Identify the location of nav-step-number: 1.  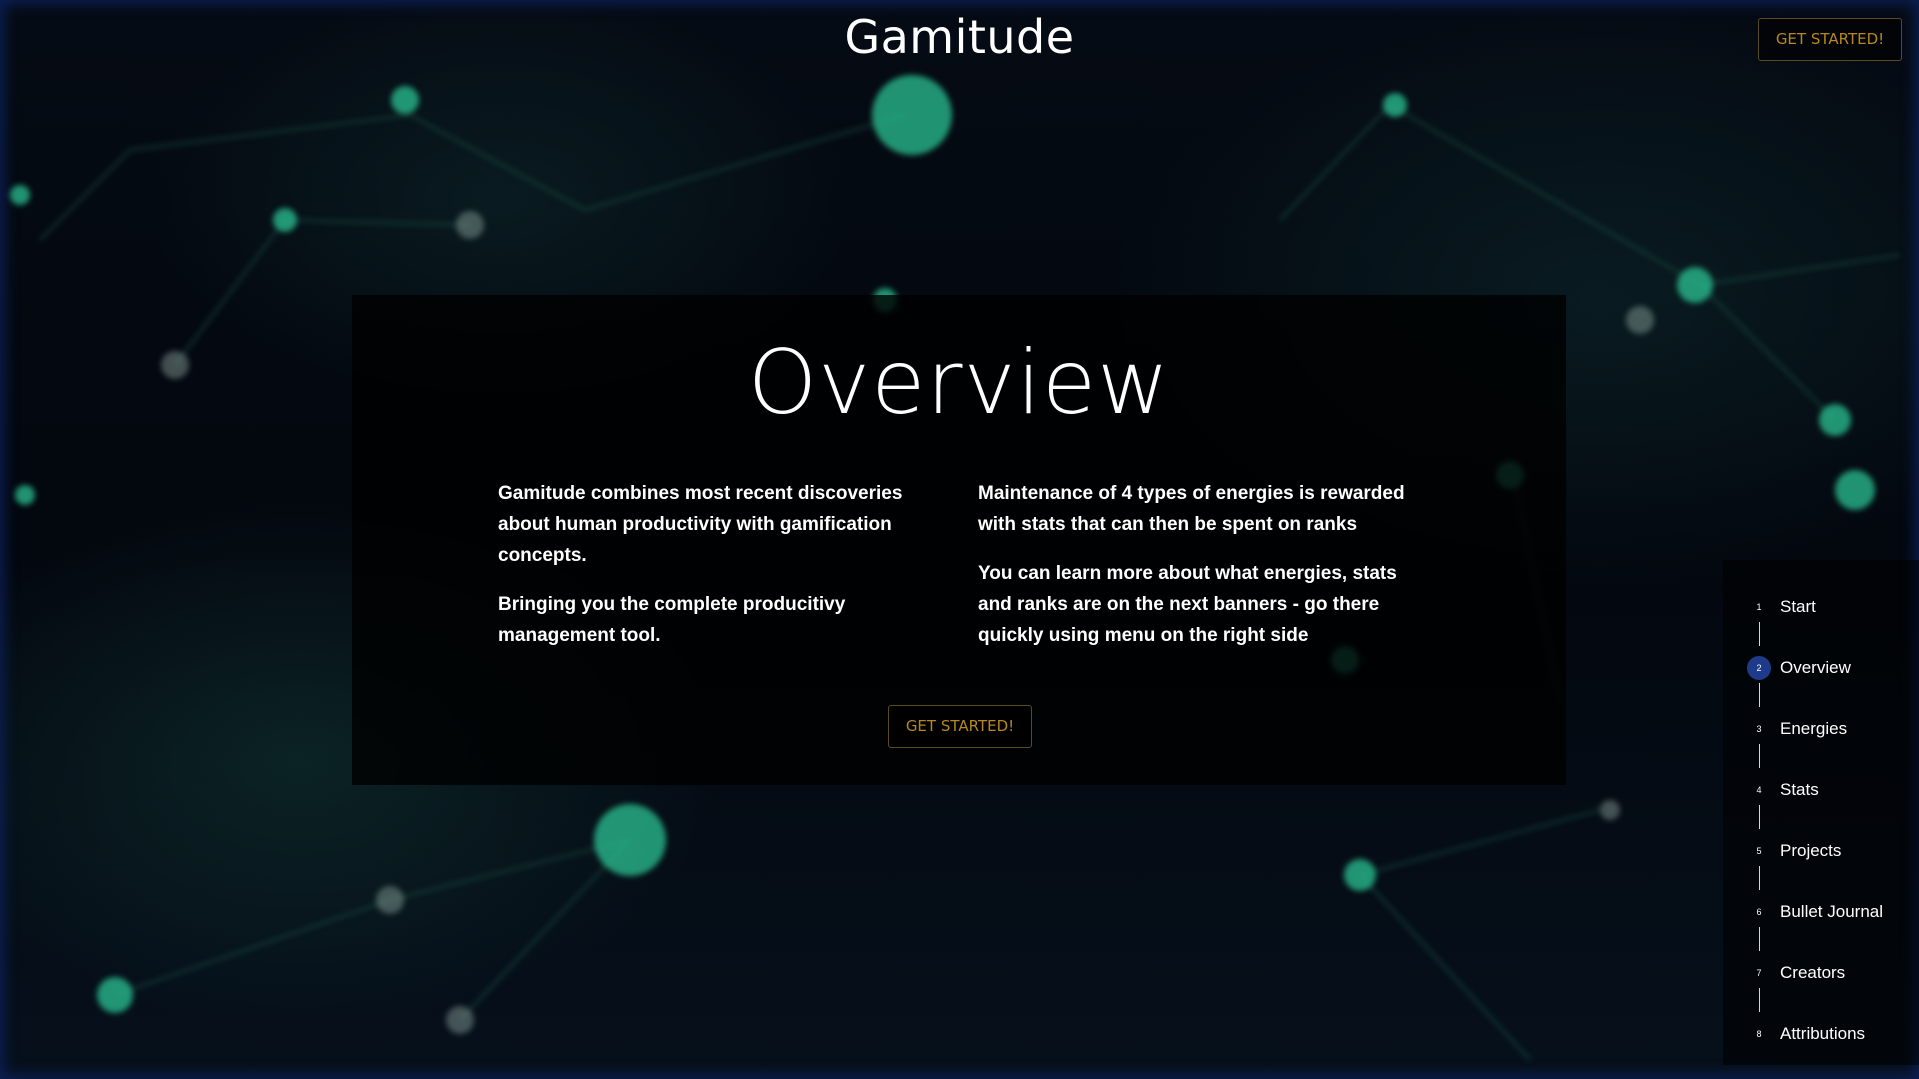
(1759, 607).